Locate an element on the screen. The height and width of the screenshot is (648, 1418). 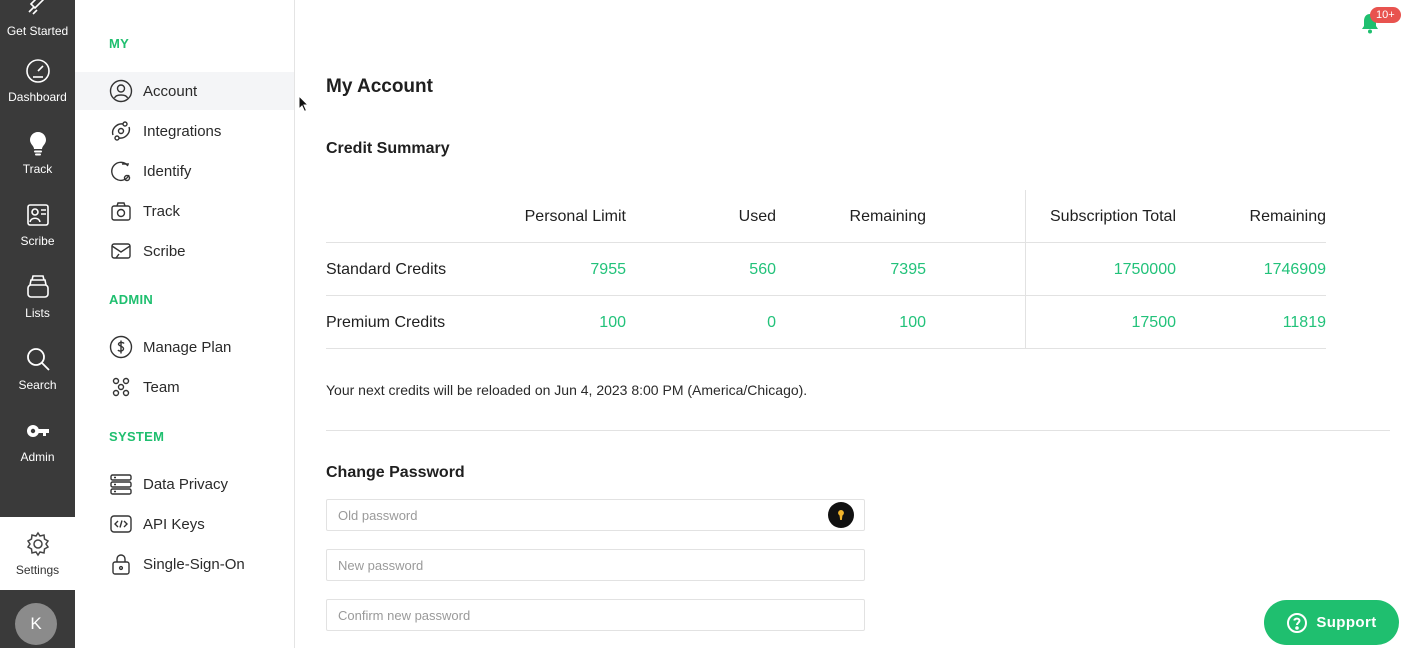
sidebar-item-track: Track is located at coordinates (184, 211).